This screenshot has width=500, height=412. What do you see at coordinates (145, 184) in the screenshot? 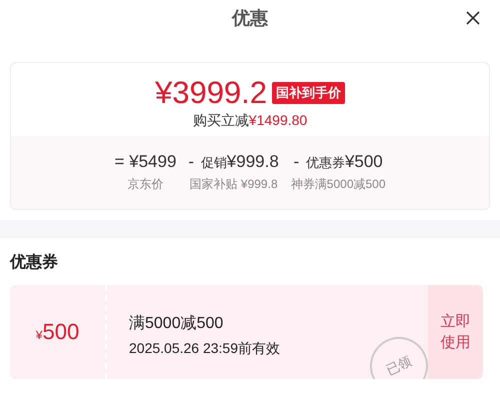
I see `breakdown-caption: 京东价` at bounding box center [145, 184].